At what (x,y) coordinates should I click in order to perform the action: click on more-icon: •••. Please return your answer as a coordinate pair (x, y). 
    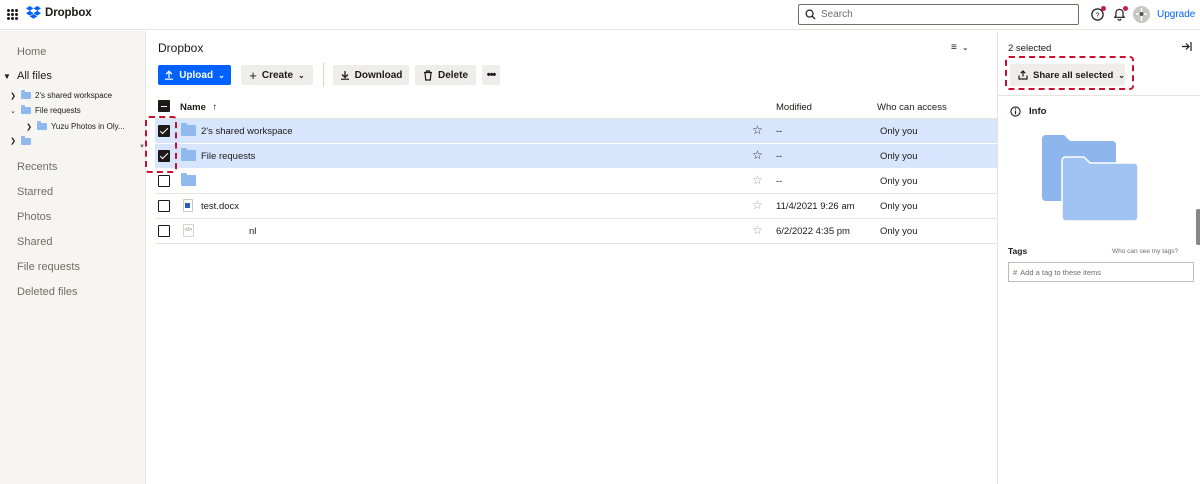
    Looking at the image, I should click on (491, 75).